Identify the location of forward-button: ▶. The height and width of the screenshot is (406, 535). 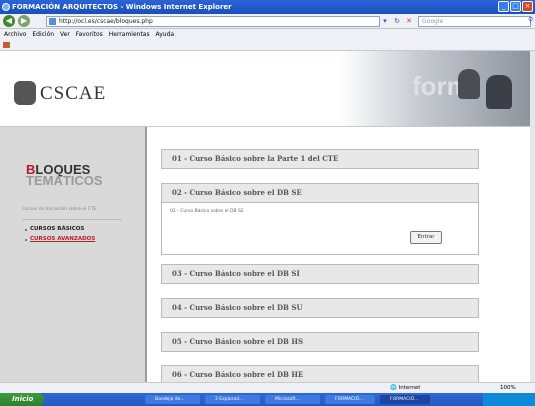
(24, 21).